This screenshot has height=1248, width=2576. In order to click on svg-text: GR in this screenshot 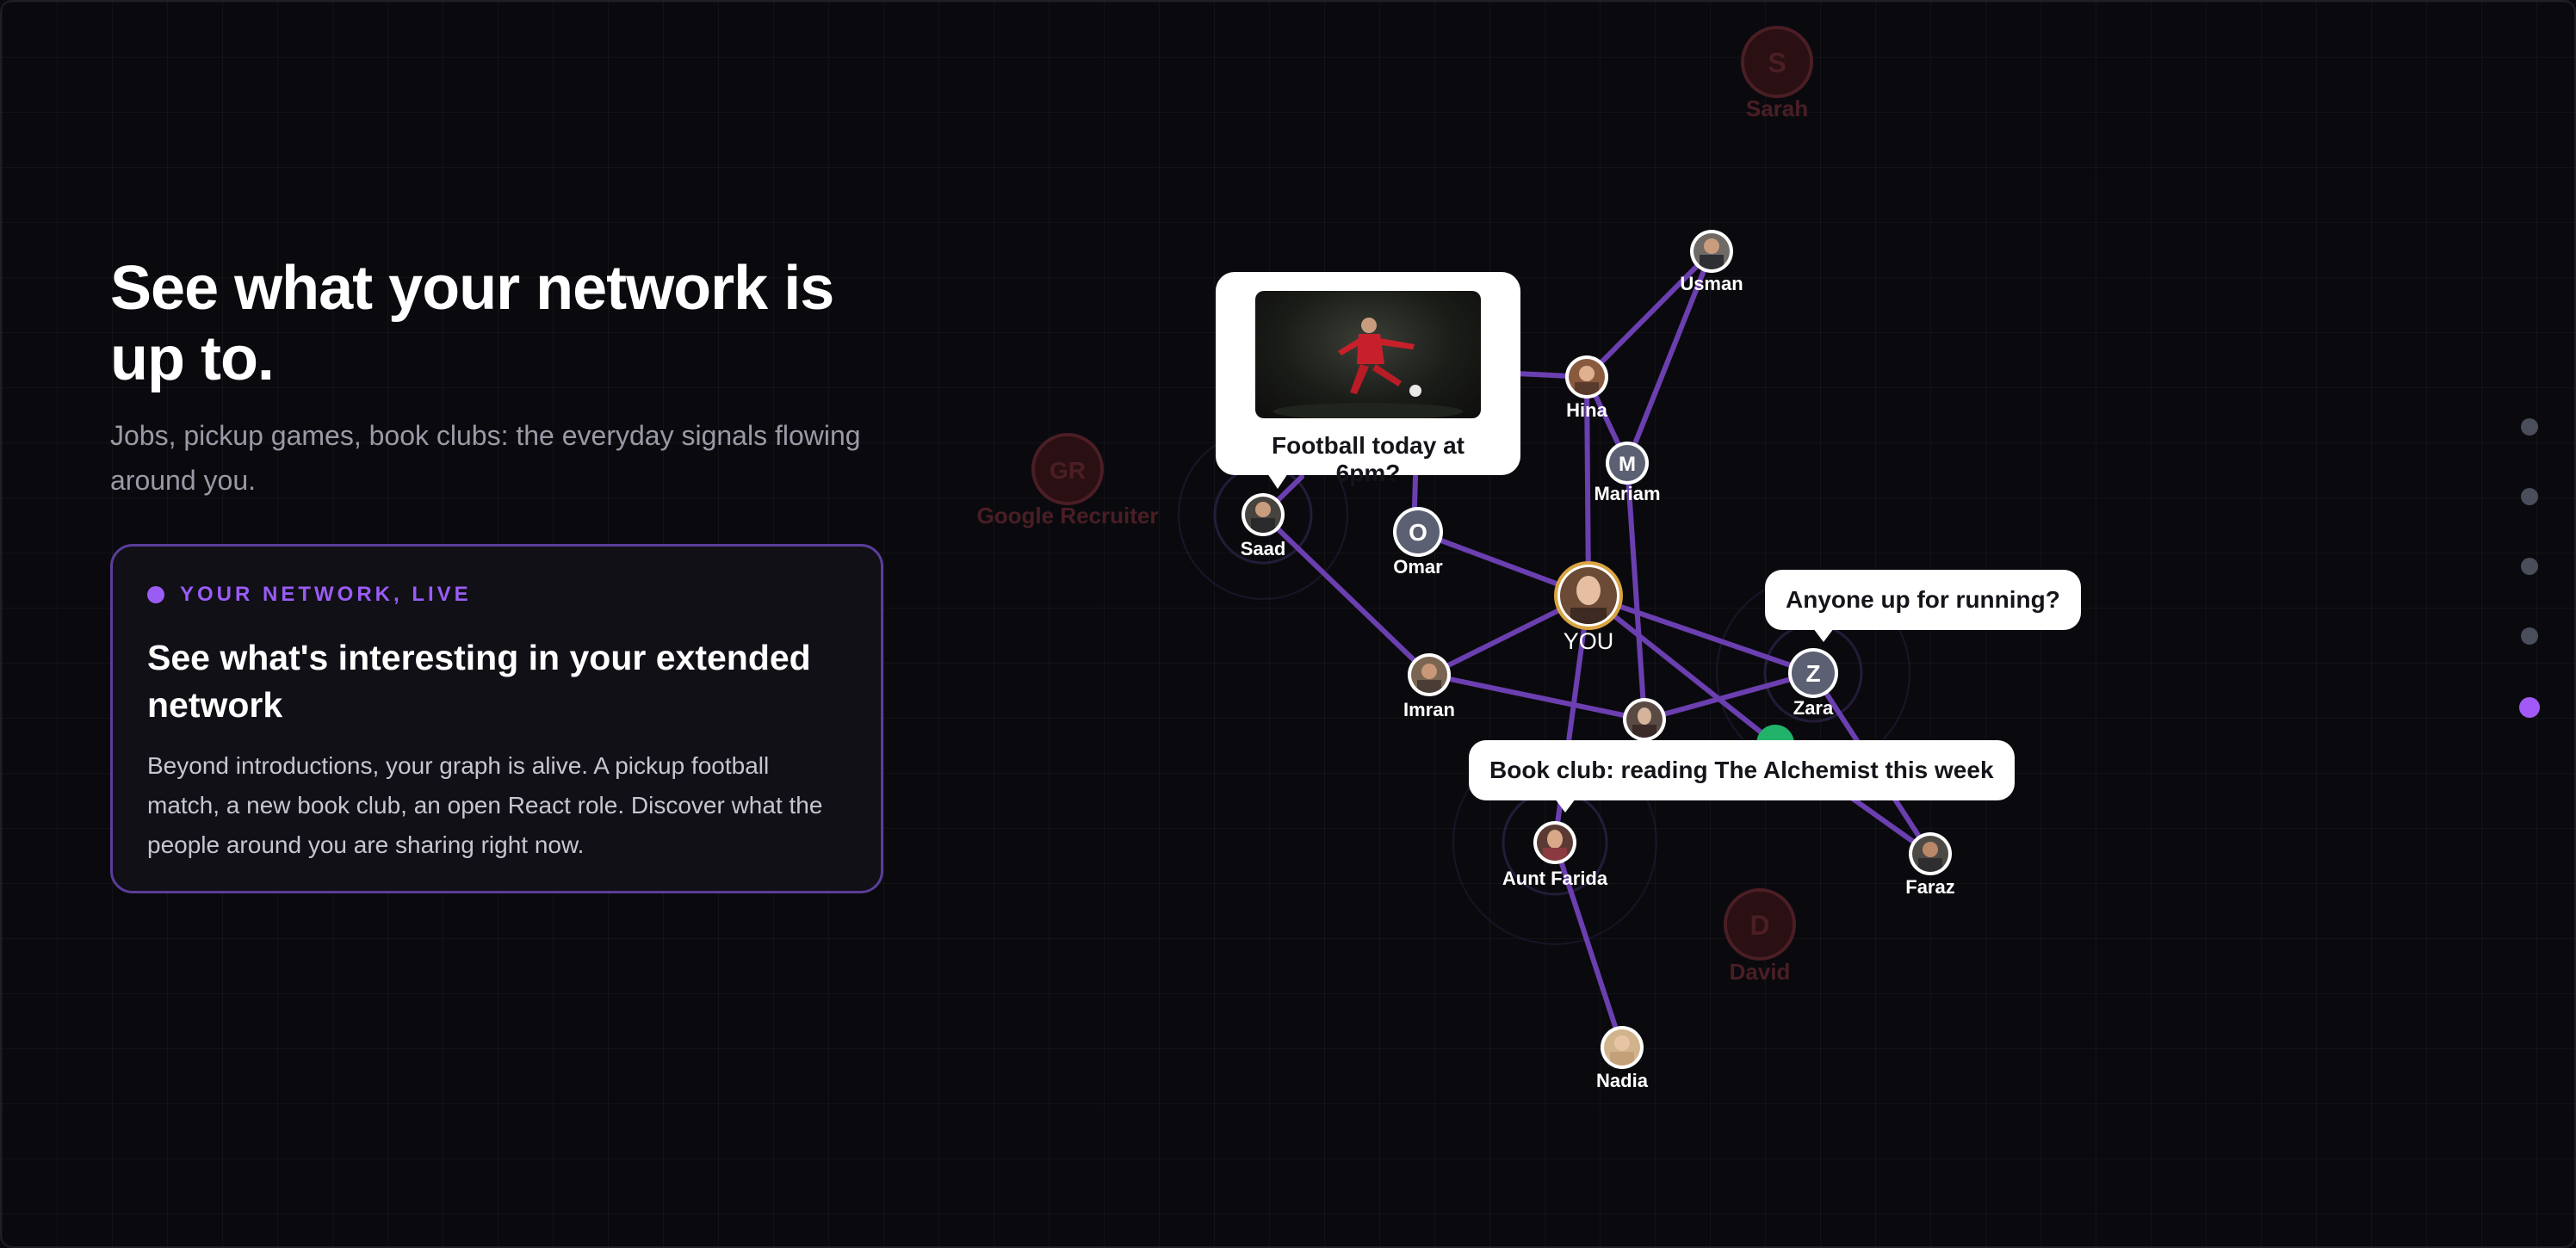, I will do `click(1068, 470)`.